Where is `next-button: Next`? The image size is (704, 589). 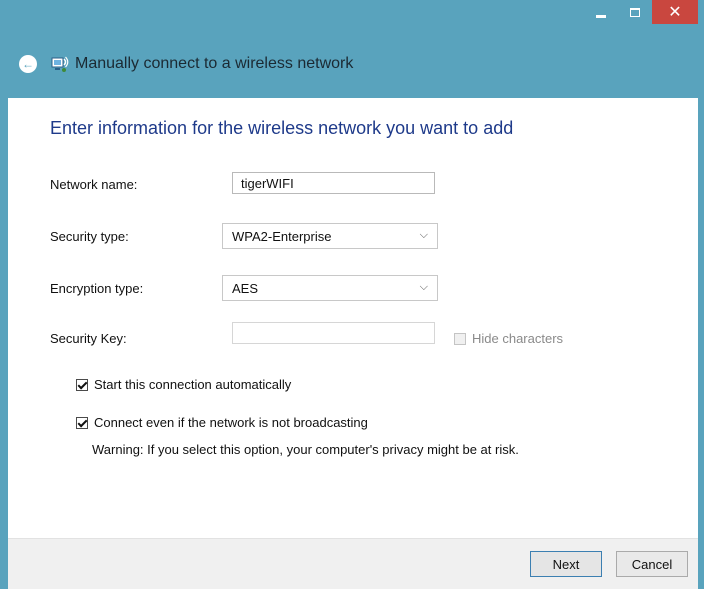 next-button: Next is located at coordinates (566, 564).